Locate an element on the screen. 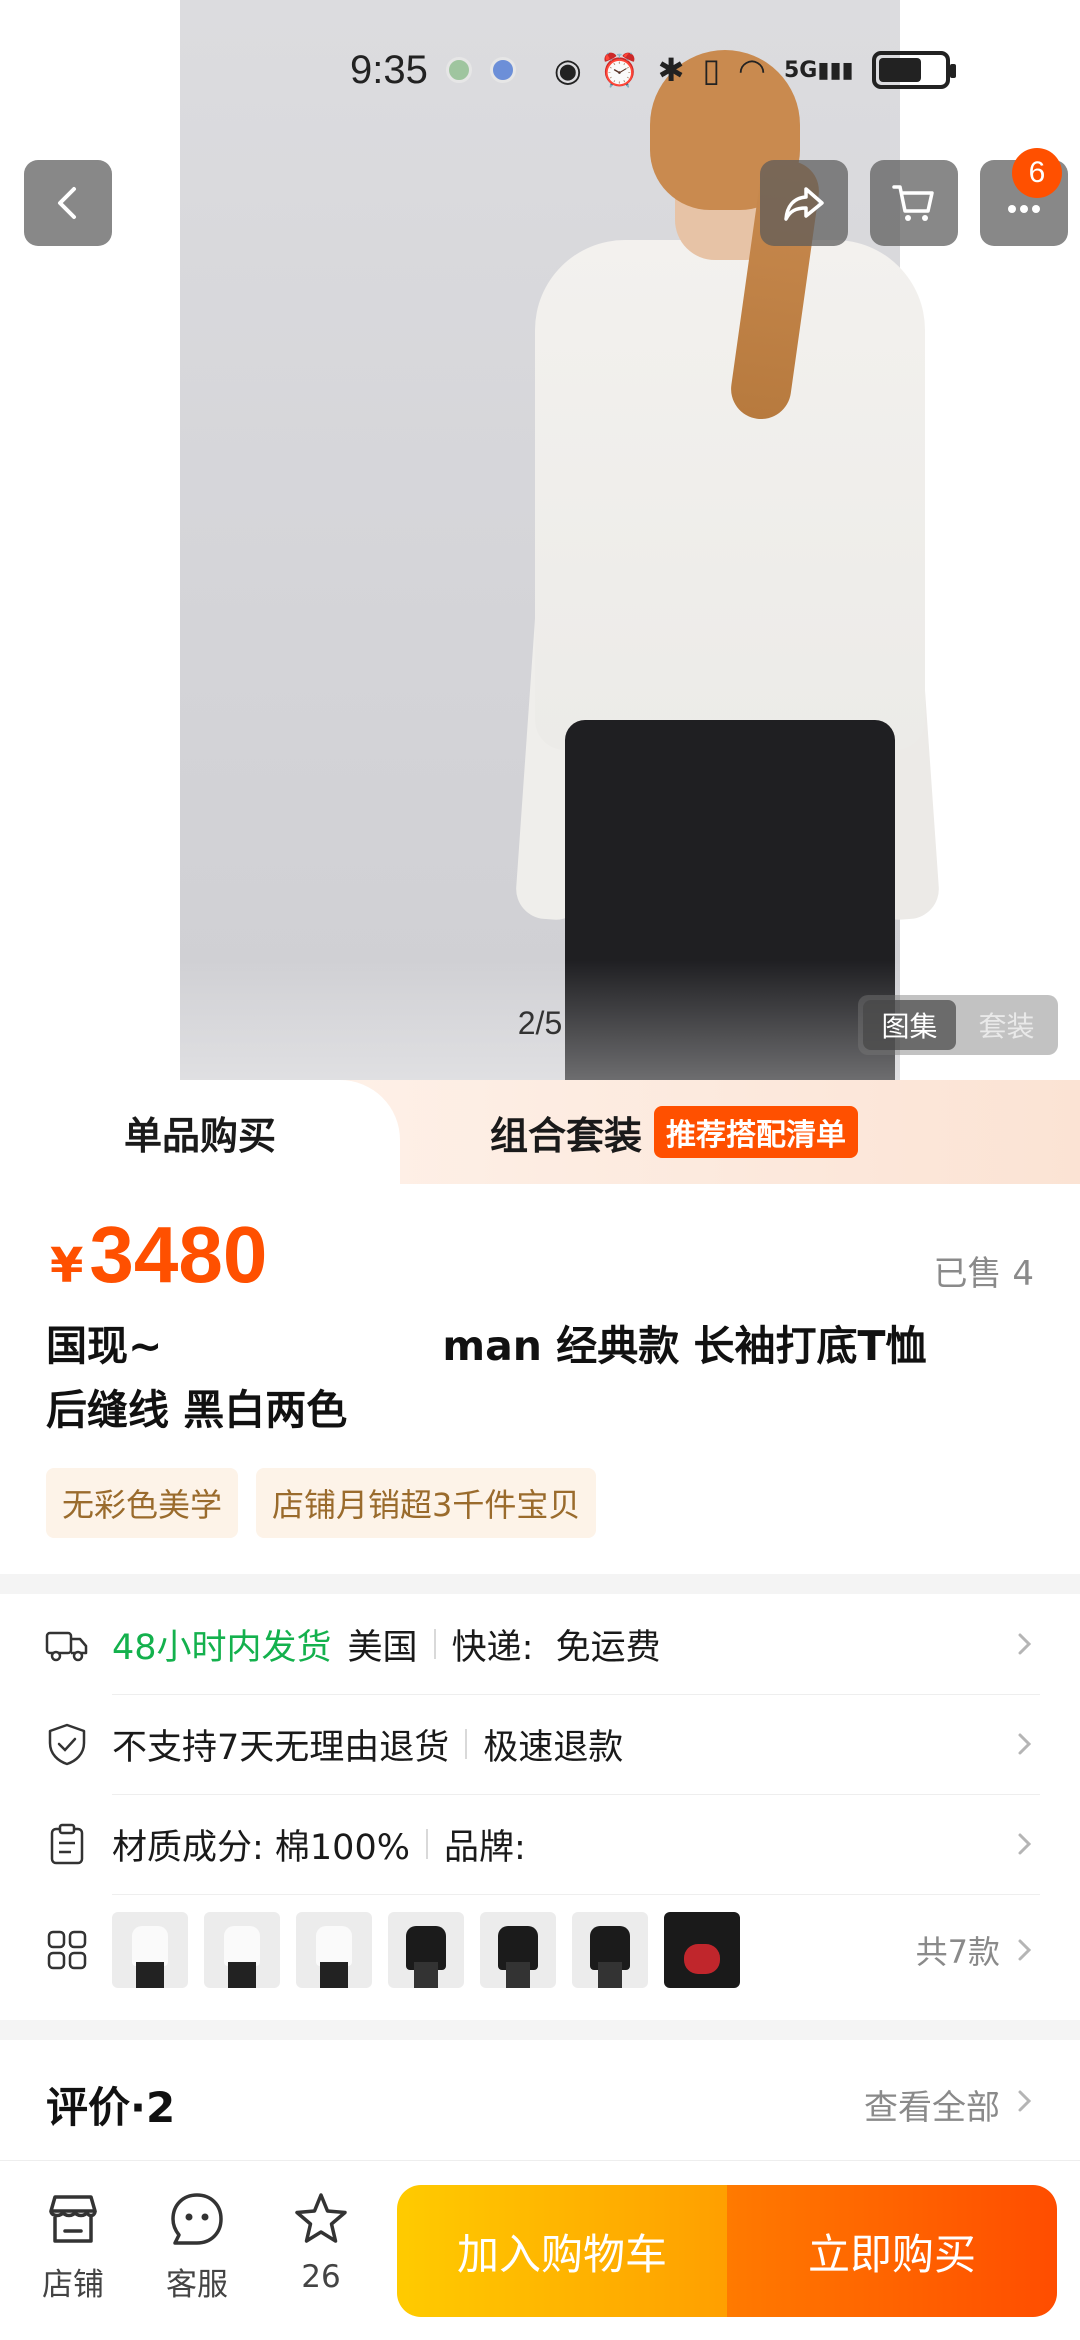 The image size is (1080, 2340). eye-icon: ◉ is located at coordinates (567, 70).